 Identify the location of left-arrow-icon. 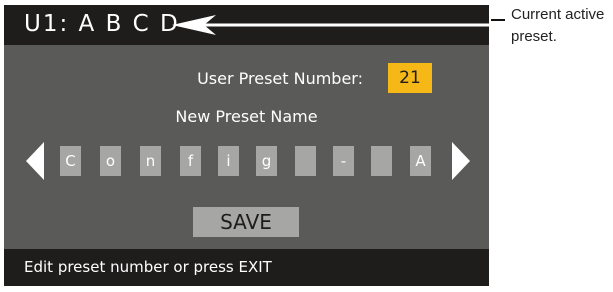
(36, 161).